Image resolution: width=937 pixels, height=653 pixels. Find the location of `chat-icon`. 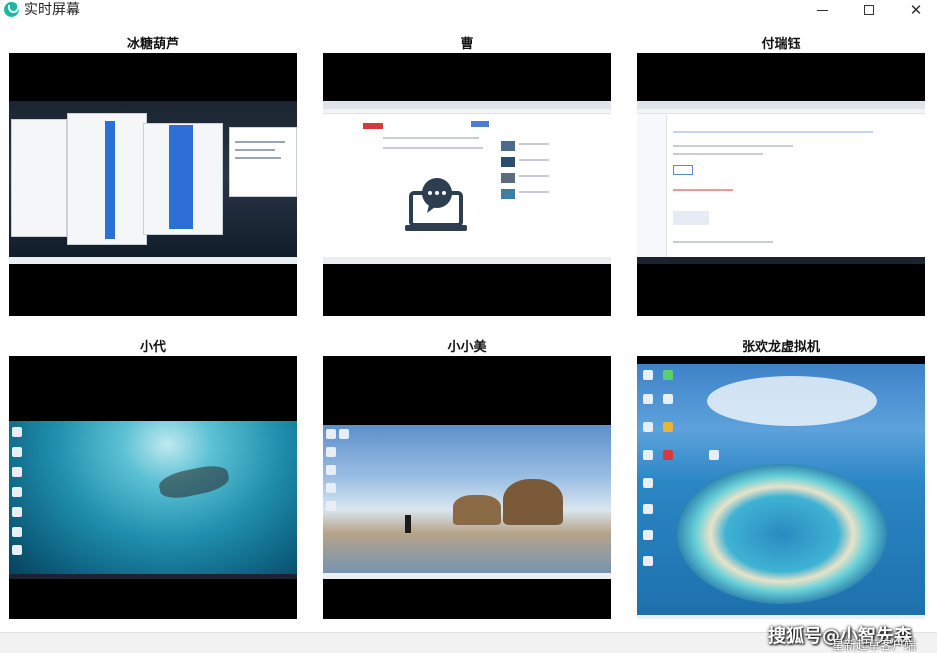

chat-icon is located at coordinates (436, 204).